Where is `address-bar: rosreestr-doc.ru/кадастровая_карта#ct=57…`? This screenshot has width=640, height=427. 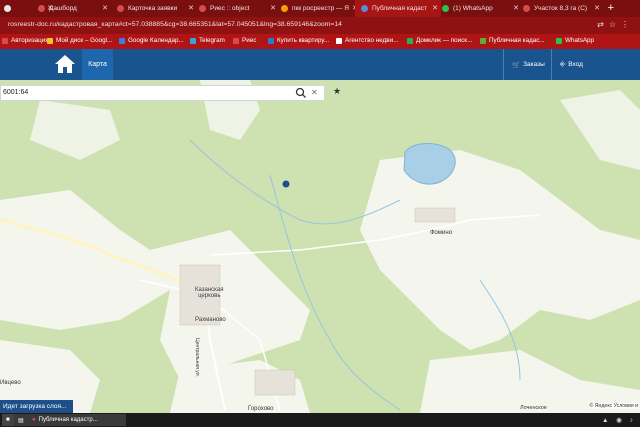
address-bar: rosreestr-doc.ru/кадастровая_карта#ct=57… is located at coordinates (320, 25).